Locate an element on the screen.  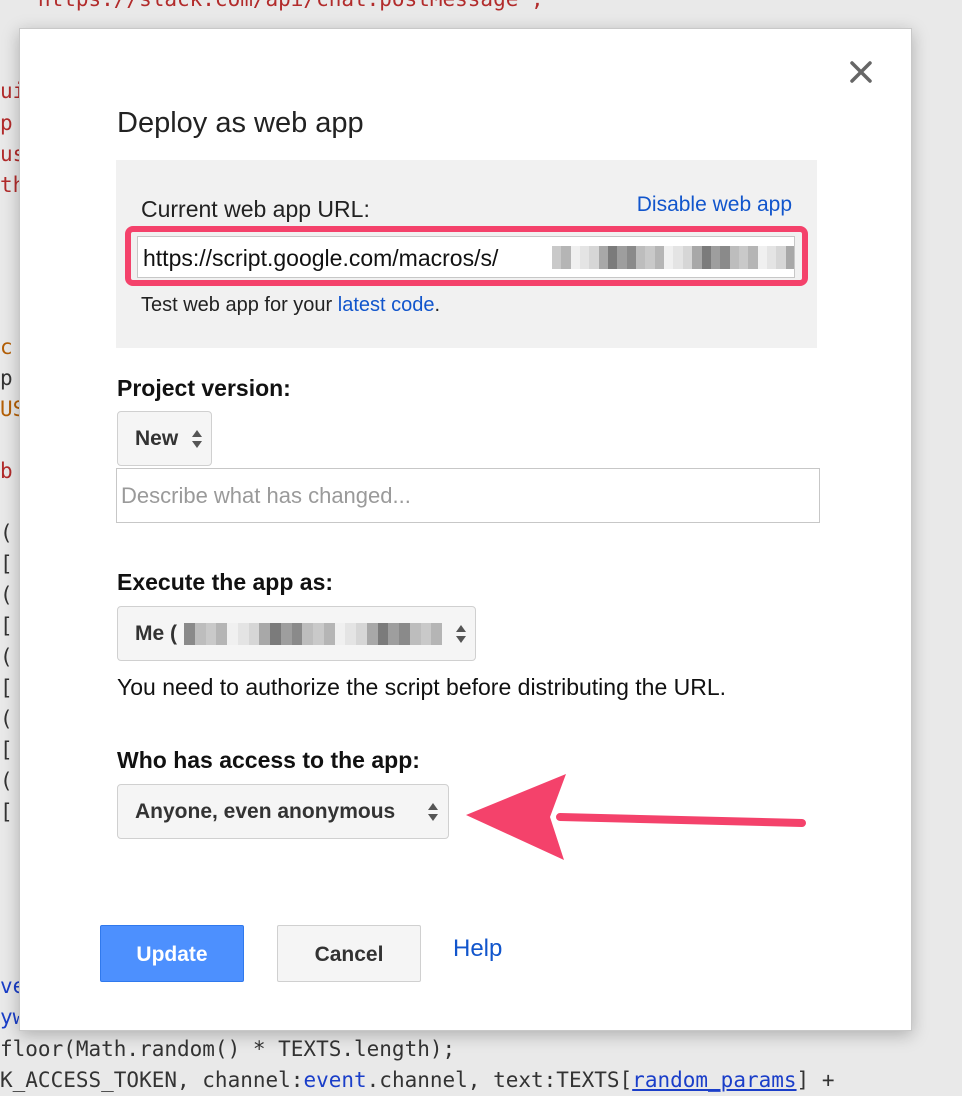
help-link: Help is located at coordinates (477, 949).